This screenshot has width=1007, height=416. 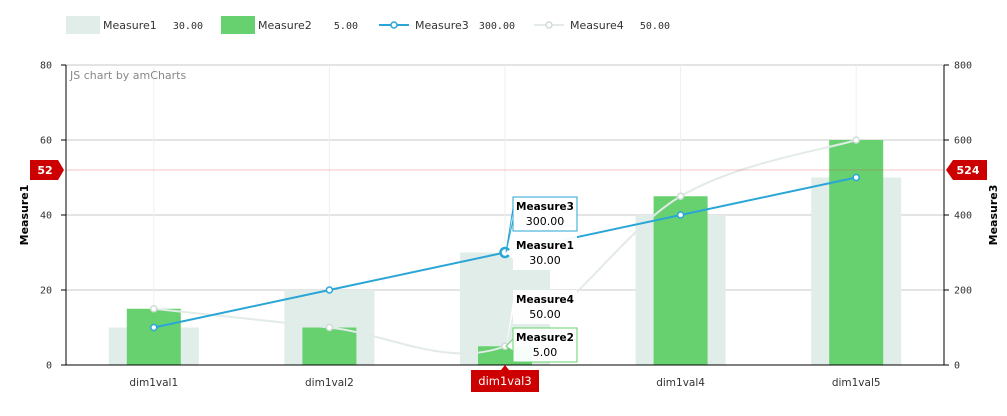 What do you see at coordinates (597, 25) in the screenshot?
I see `legend-label: Measure4` at bounding box center [597, 25].